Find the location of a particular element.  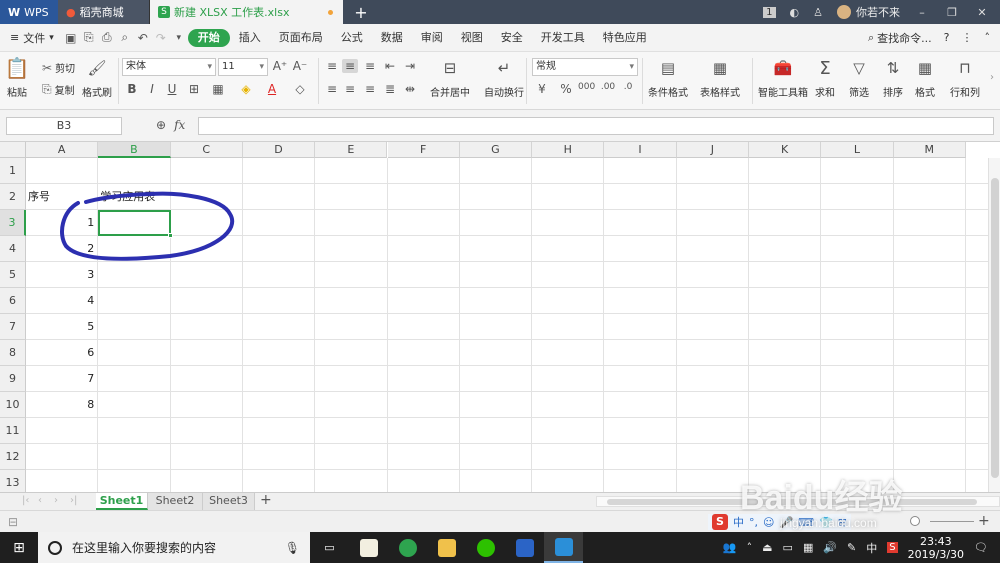

increase-decimal-icon: .00 is located at coordinates (608, 87).